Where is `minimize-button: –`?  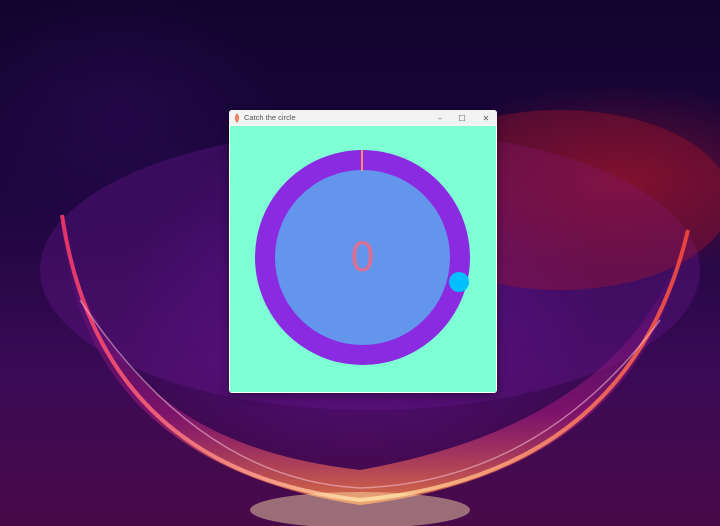 minimize-button: – is located at coordinates (440, 118).